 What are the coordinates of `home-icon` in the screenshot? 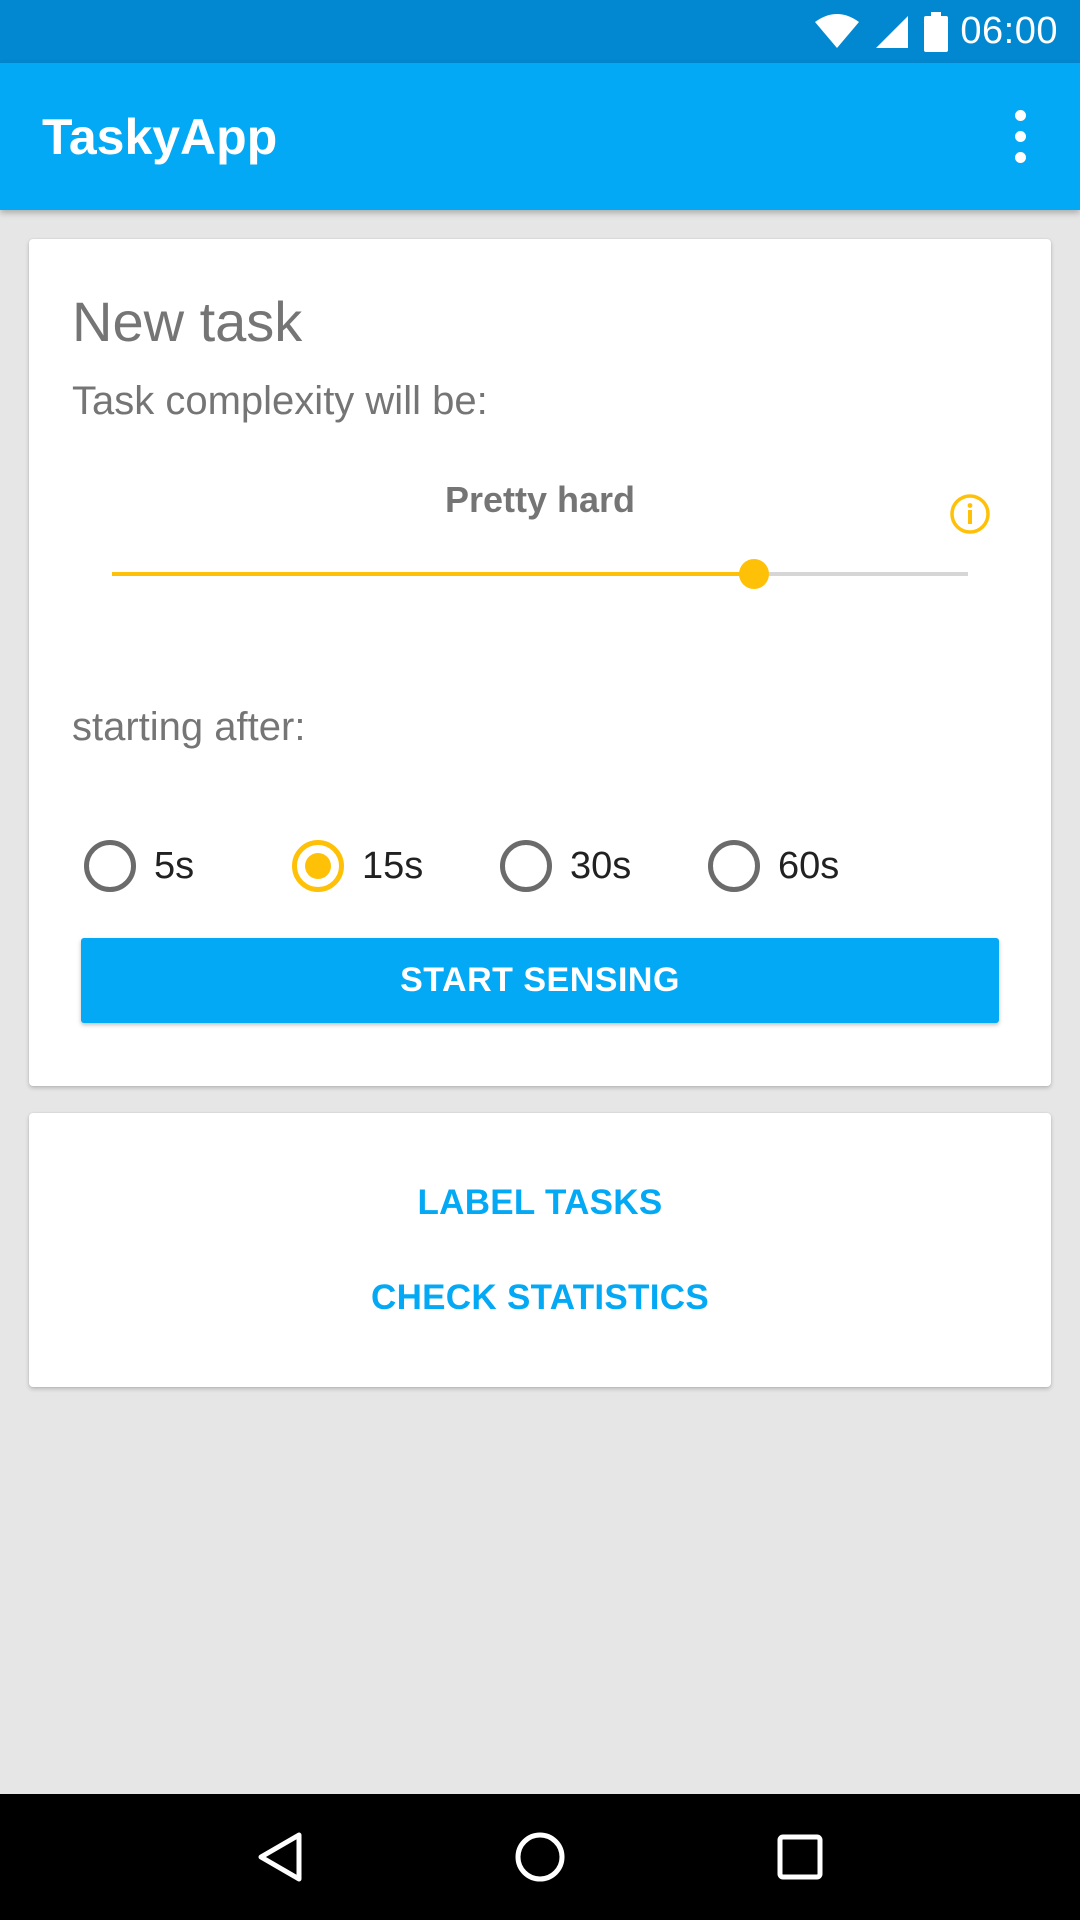 It's located at (540, 1857).